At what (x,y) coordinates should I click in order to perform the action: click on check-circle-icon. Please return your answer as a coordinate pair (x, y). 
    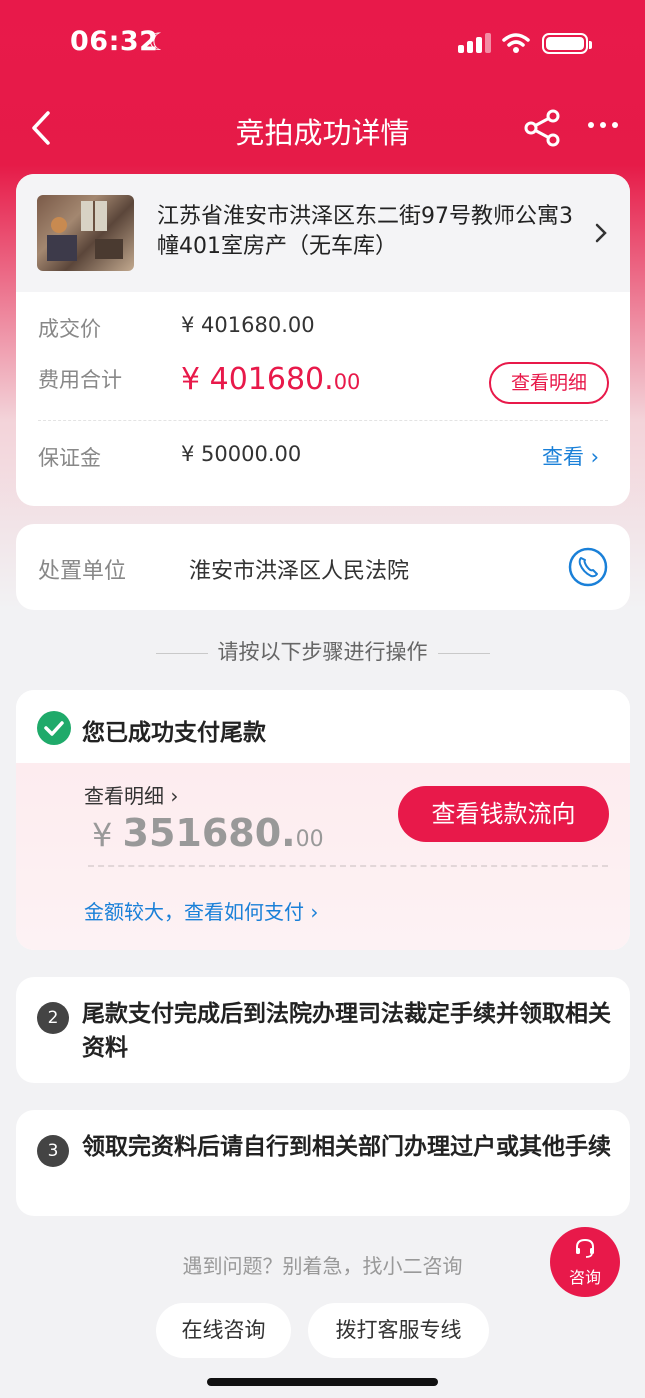
    Looking at the image, I should click on (54, 728).